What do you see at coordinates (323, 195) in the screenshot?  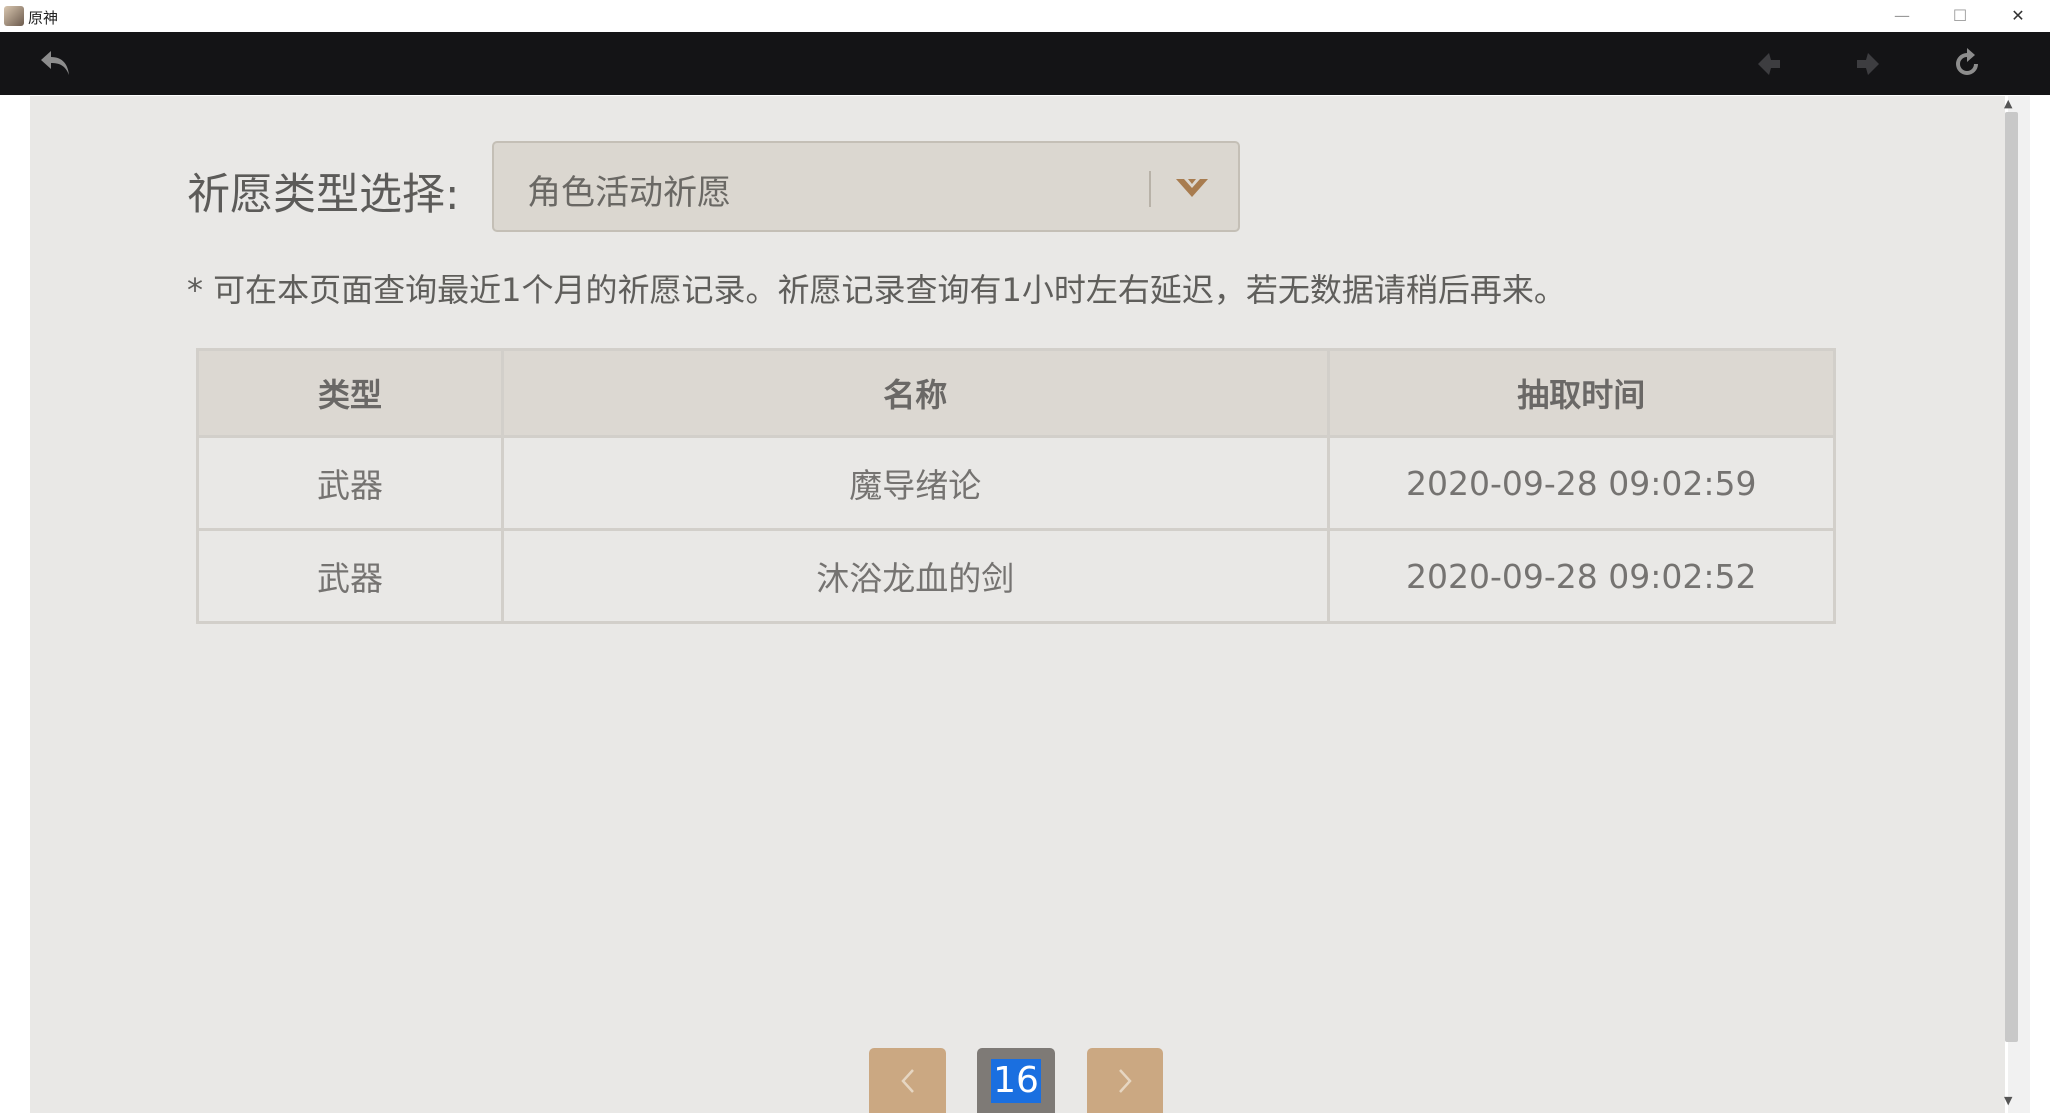 I see `filter-label: 祈愿类型选择:` at bounding box center [323, 195].